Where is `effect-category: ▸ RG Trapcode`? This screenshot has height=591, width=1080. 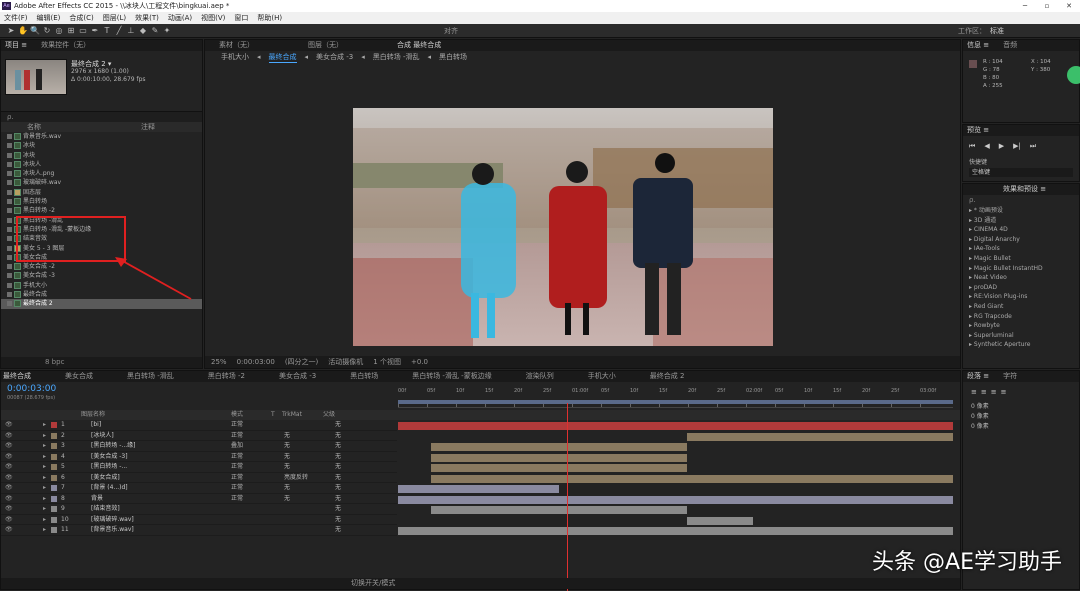 effect-category: ▸ RG Trapcode is located at coordinates (1021, 317).